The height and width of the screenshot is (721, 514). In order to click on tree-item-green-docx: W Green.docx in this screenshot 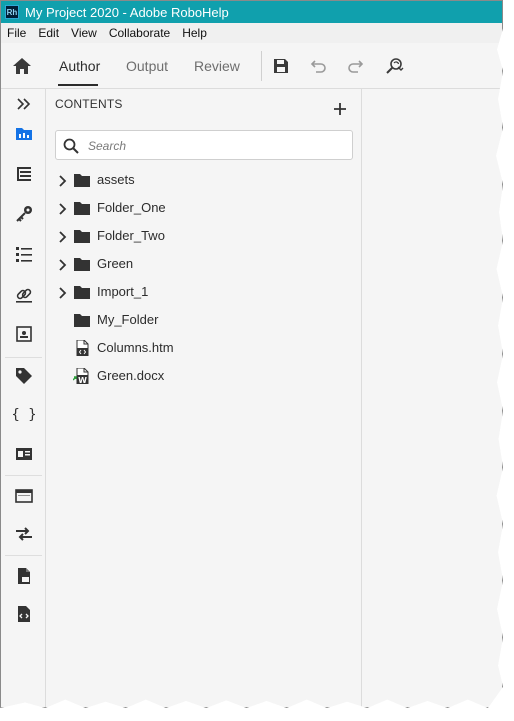, I will do `click(197, 376)`.